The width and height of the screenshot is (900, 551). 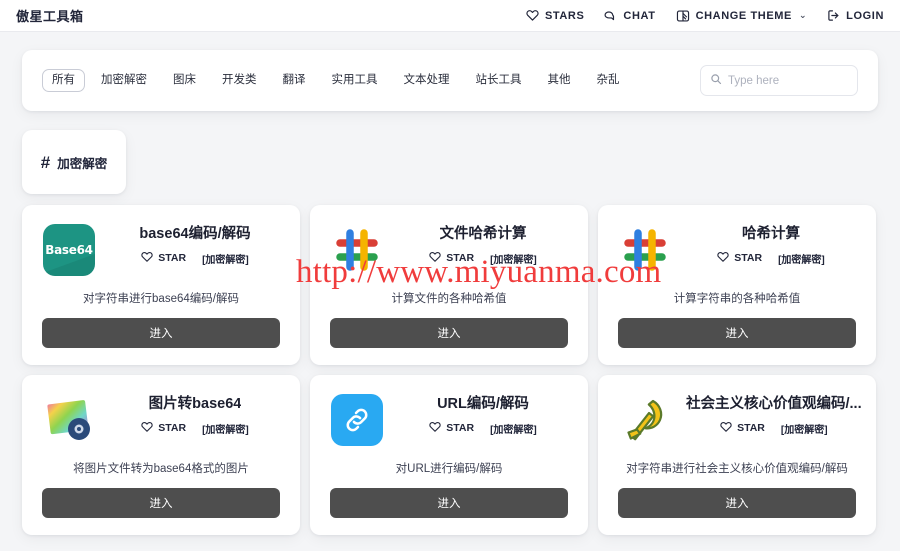 What do you see at coordinates (184, 81) in the screenshot?
I see `tab-imagehost: 图床` at bounding box center [184, 81].